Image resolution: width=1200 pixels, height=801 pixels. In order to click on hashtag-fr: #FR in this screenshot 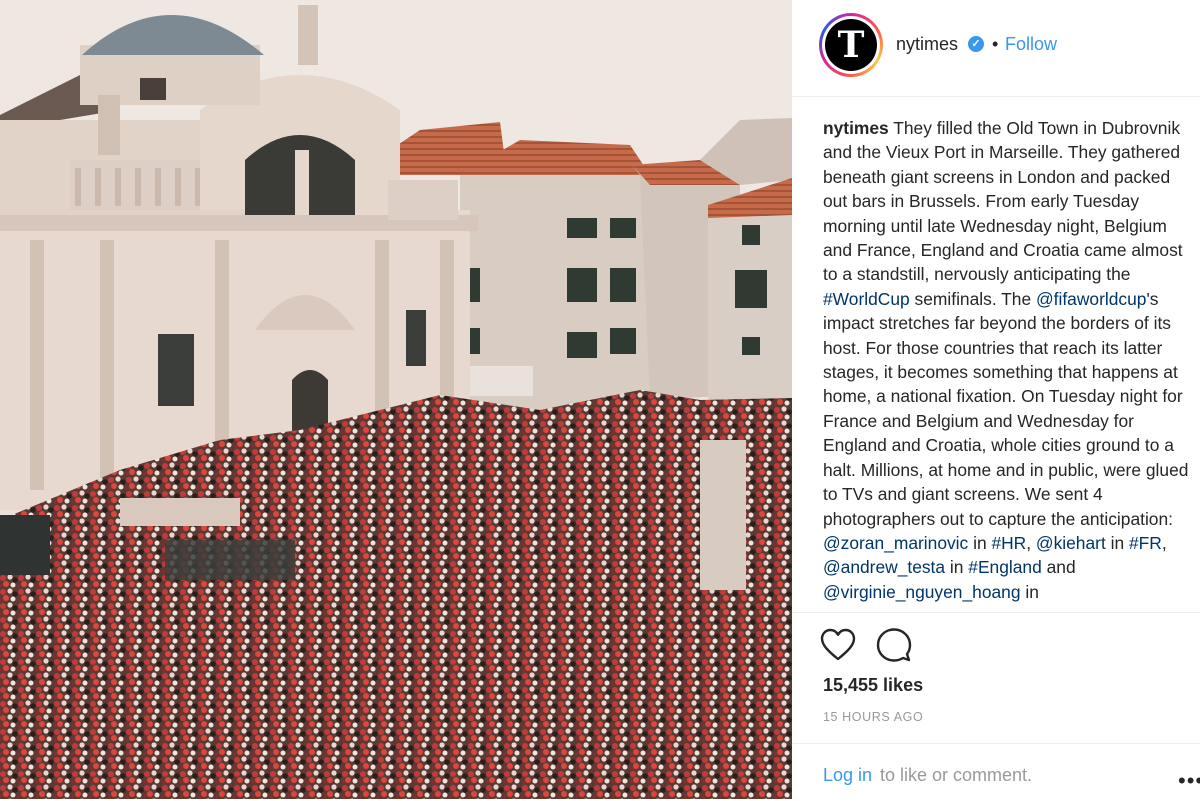, I will do `click(1145, 543)`.